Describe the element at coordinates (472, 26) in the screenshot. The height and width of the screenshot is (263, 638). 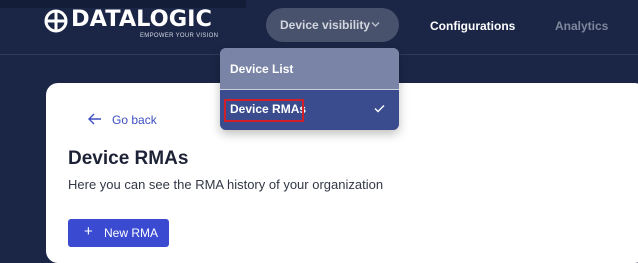
I see `nav-configurations: Configurations` at that location.